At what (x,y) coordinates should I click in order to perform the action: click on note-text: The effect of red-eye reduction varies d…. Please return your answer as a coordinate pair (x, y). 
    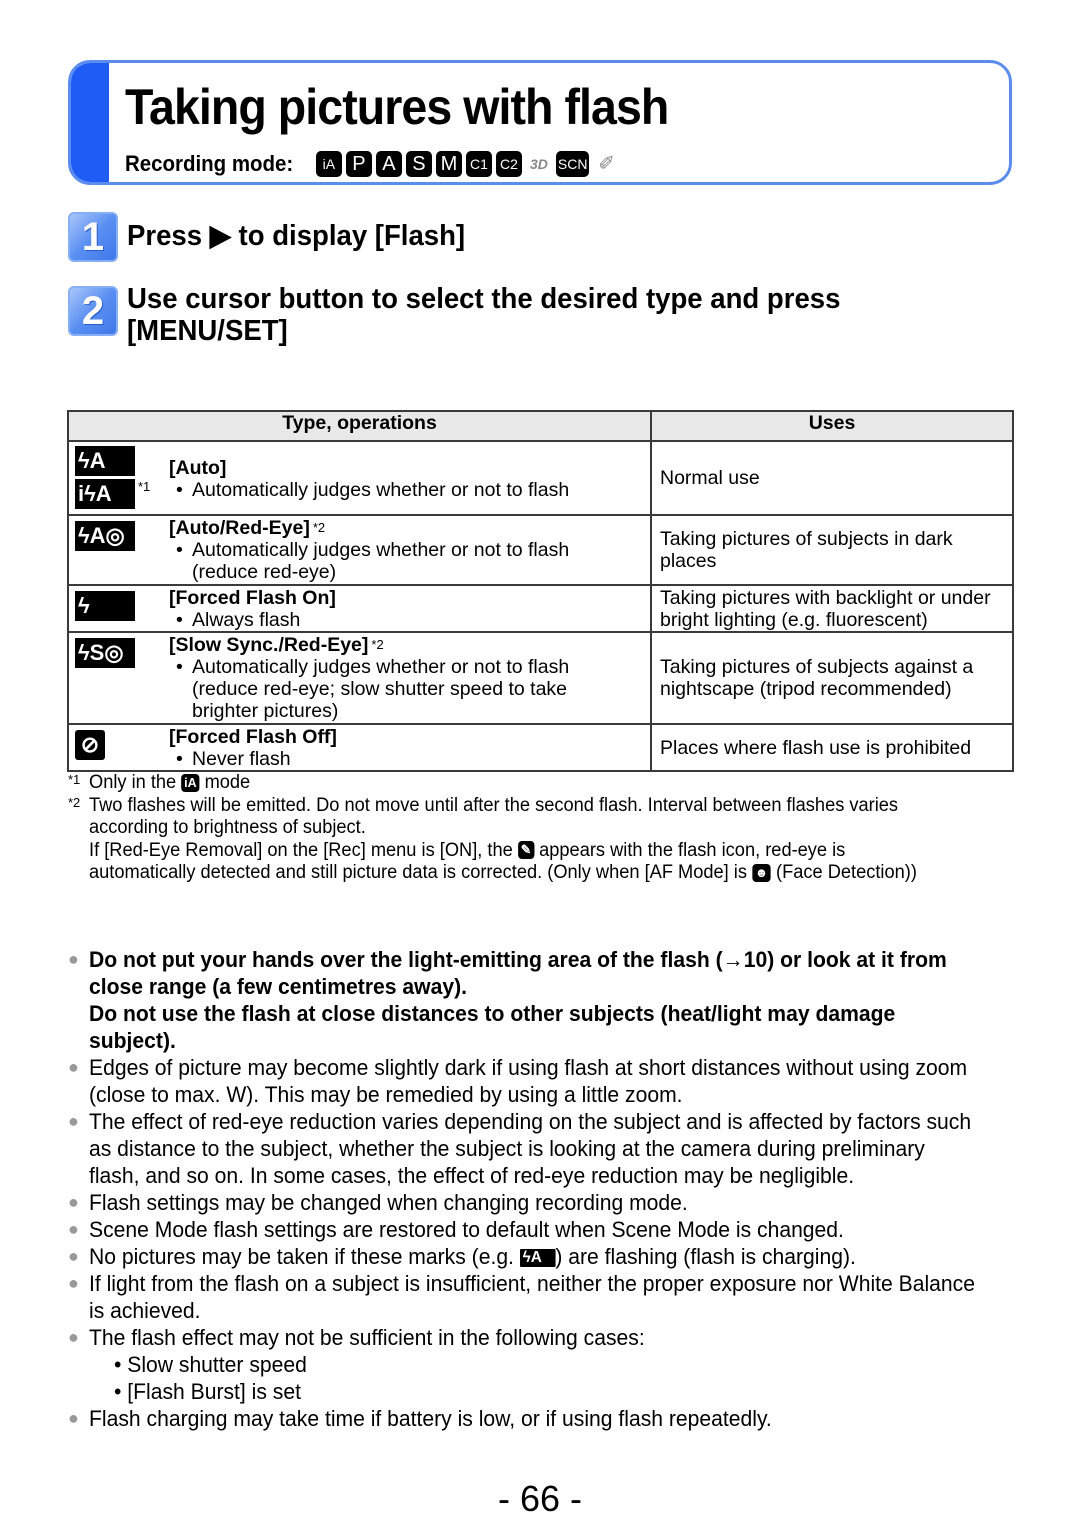
    Looking at the image, I should click on (530, 1148).